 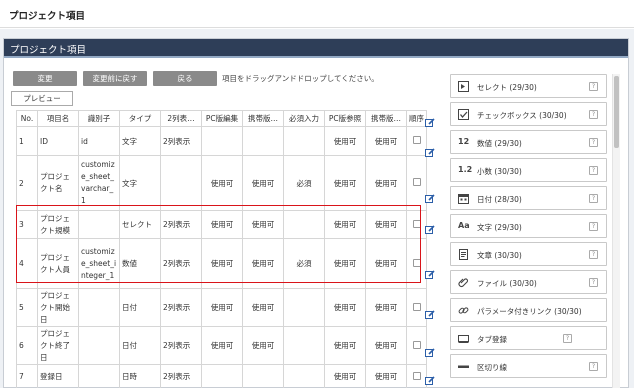 What do you see at coordinates (463, 199) in the screenshot?
I see `calendar-icon` at bounding box center [463, 199].